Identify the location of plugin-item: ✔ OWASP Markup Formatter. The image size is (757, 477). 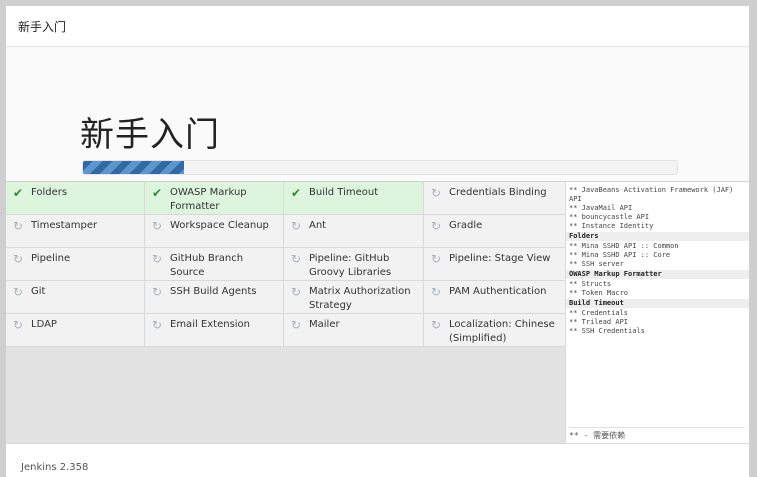
(214, 198).